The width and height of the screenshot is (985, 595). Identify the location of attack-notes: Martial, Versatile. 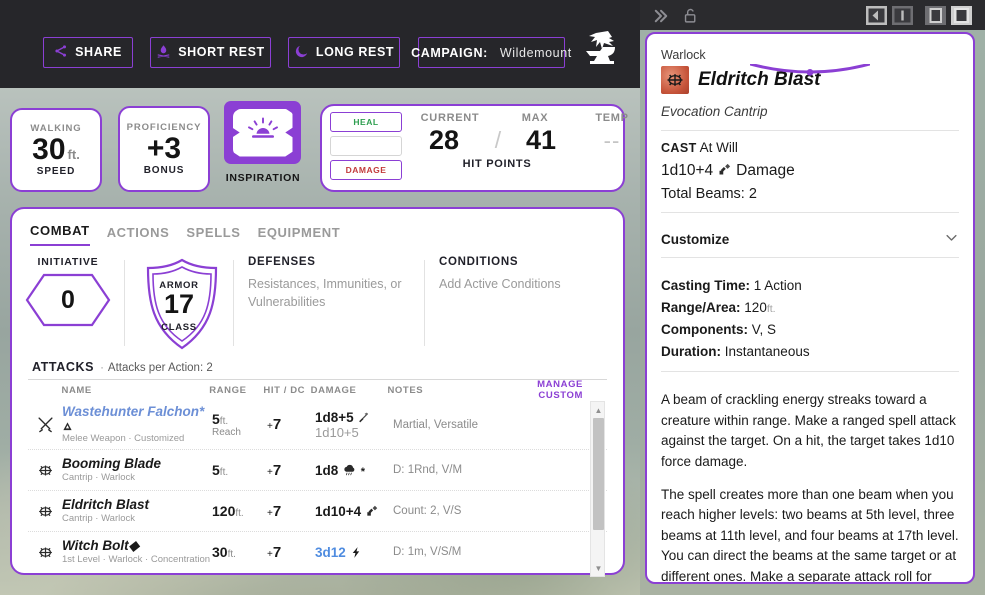
(436, 424).